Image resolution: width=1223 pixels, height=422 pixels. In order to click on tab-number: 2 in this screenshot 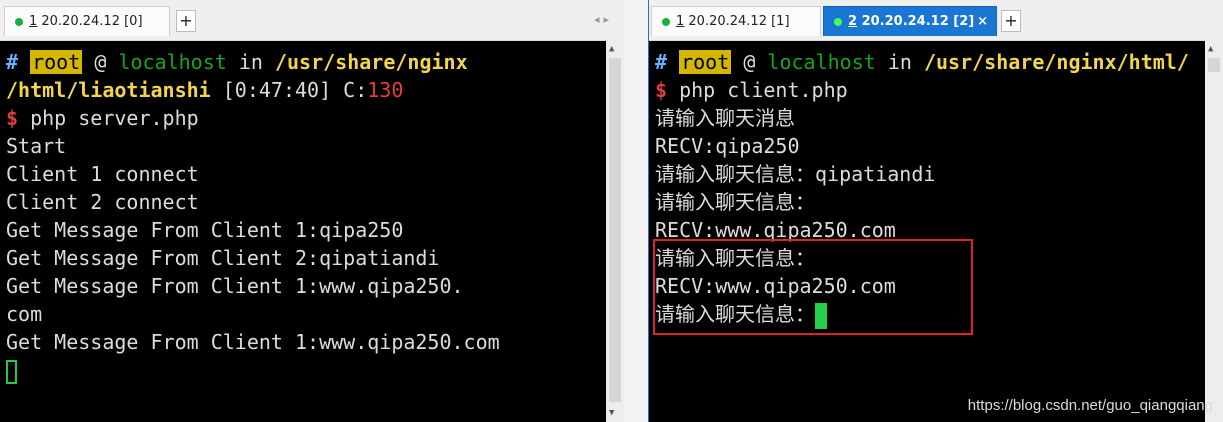, I will do `click(853, 21)`.